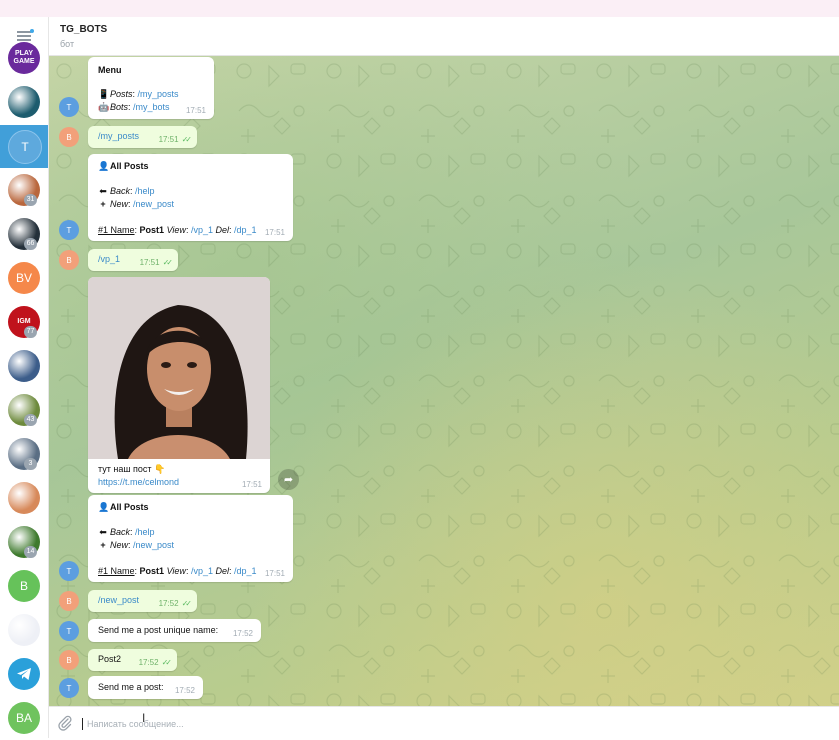  I want to click on chat-list-item: BV, so click(24, 278).